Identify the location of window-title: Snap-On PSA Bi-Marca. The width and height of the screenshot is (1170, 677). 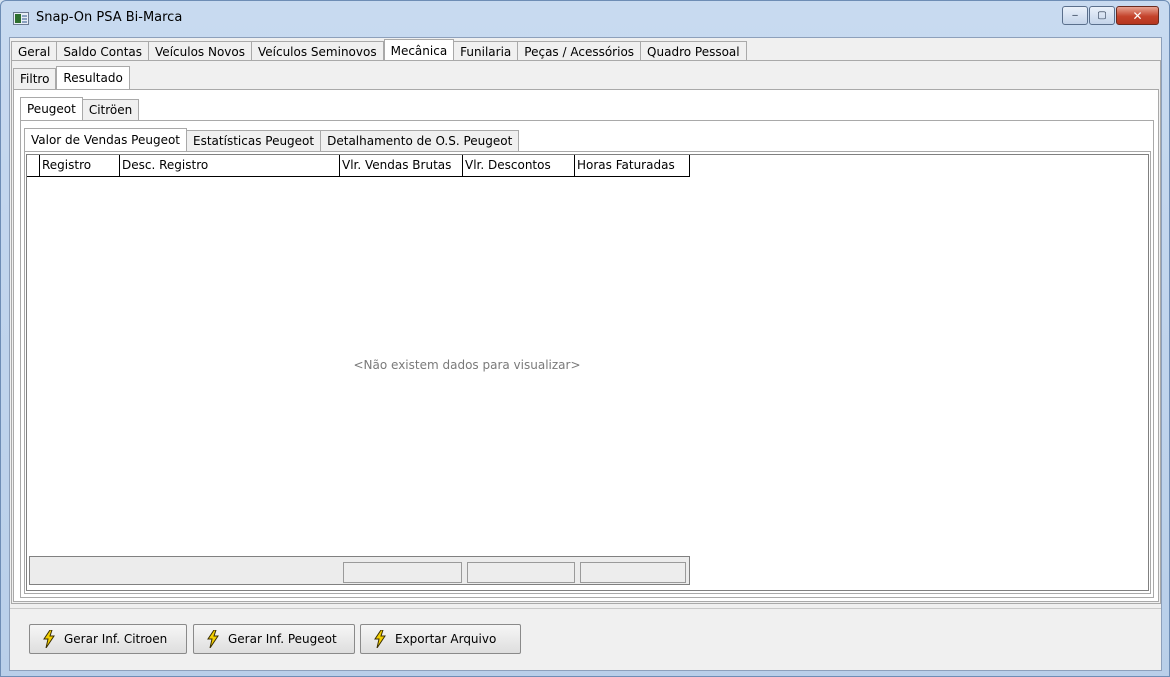
(109, 17).